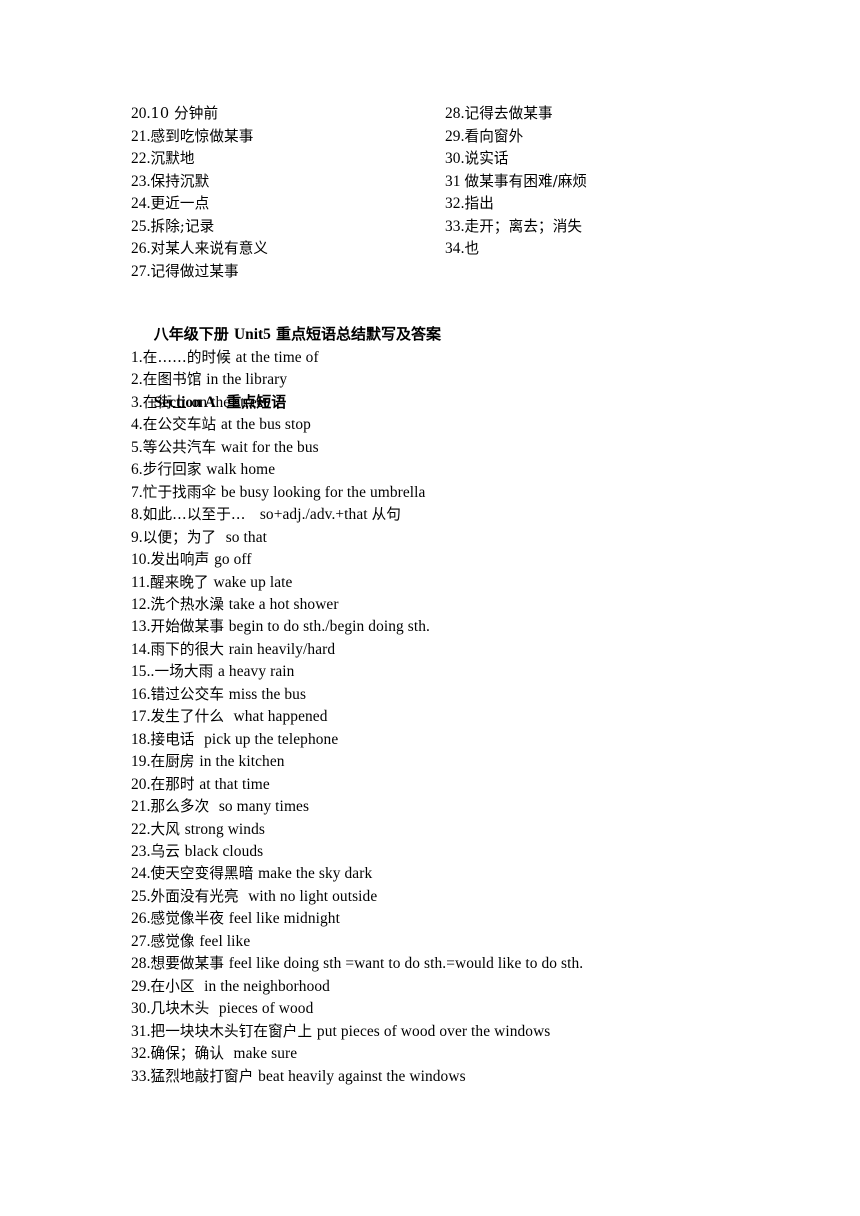 This screenshot has width=860, height=1216. Describe the element at coordinates (386, 515) in the screenshot. I see `list-item-chinese-tail: 从句` at that location.